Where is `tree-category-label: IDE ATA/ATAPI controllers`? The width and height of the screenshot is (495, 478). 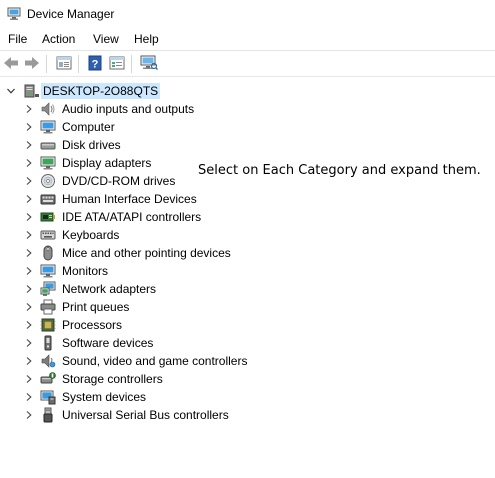
tree-category-label: IDE ATA/ATAPI controllers is located at coordinates (132, 217).